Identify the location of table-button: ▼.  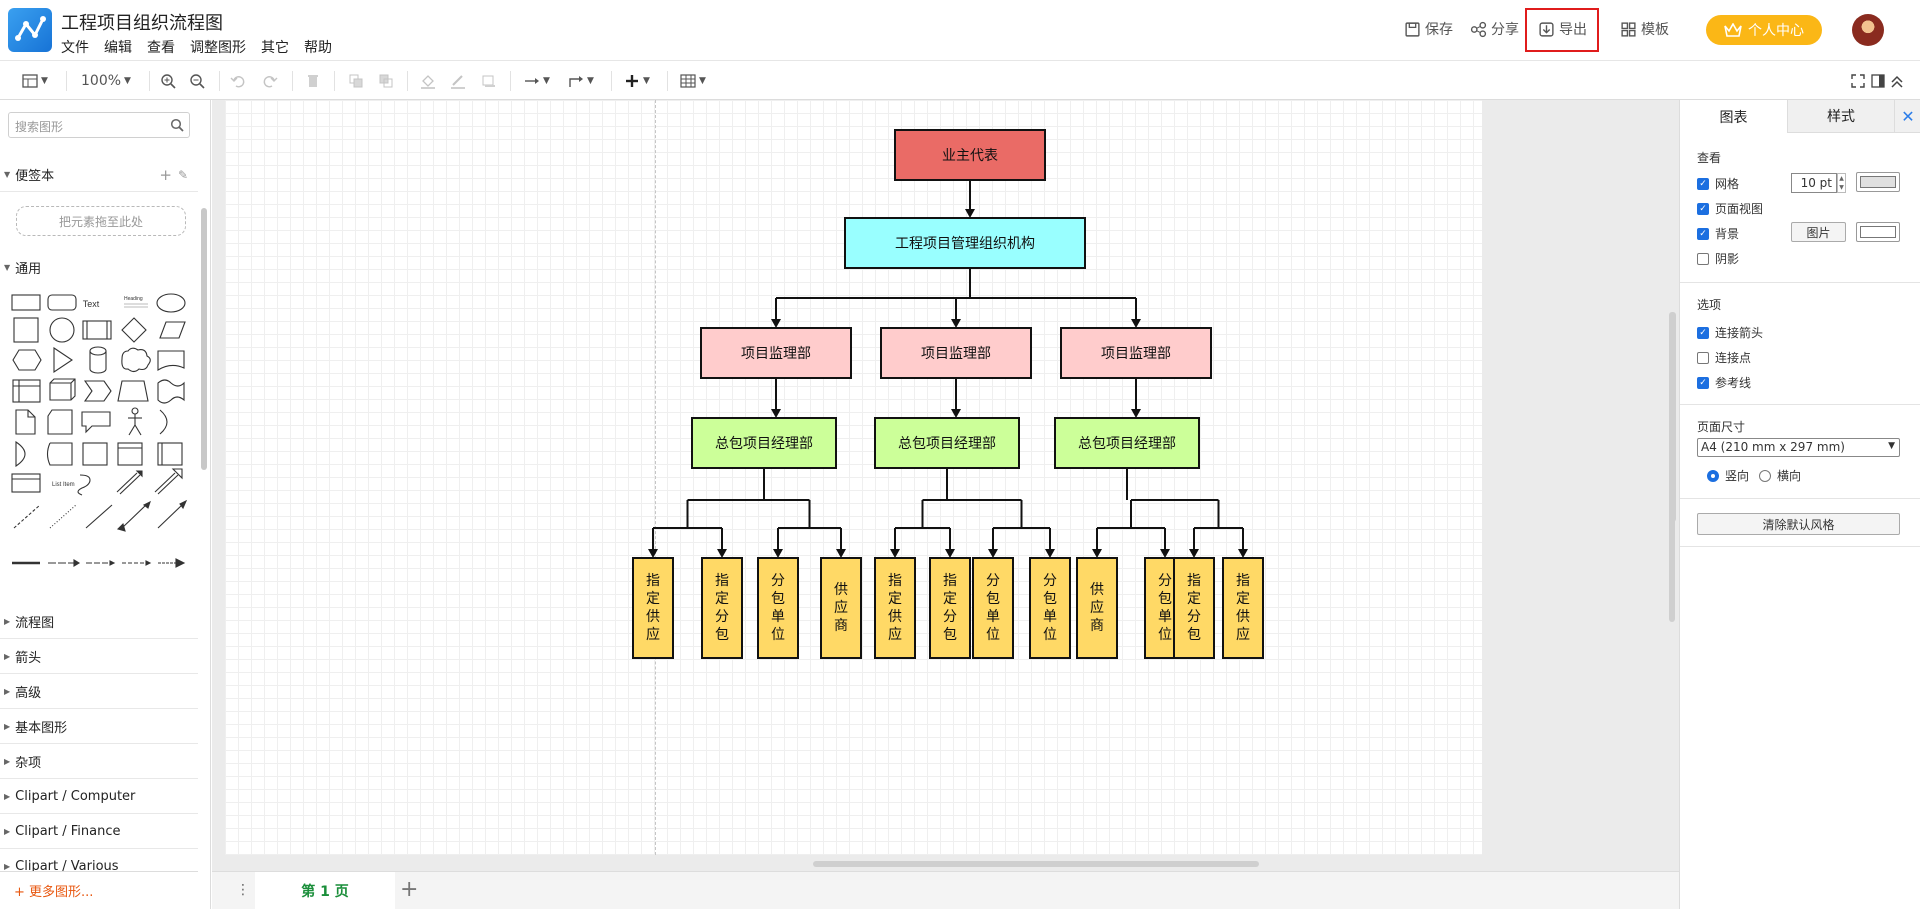
(693, 80).